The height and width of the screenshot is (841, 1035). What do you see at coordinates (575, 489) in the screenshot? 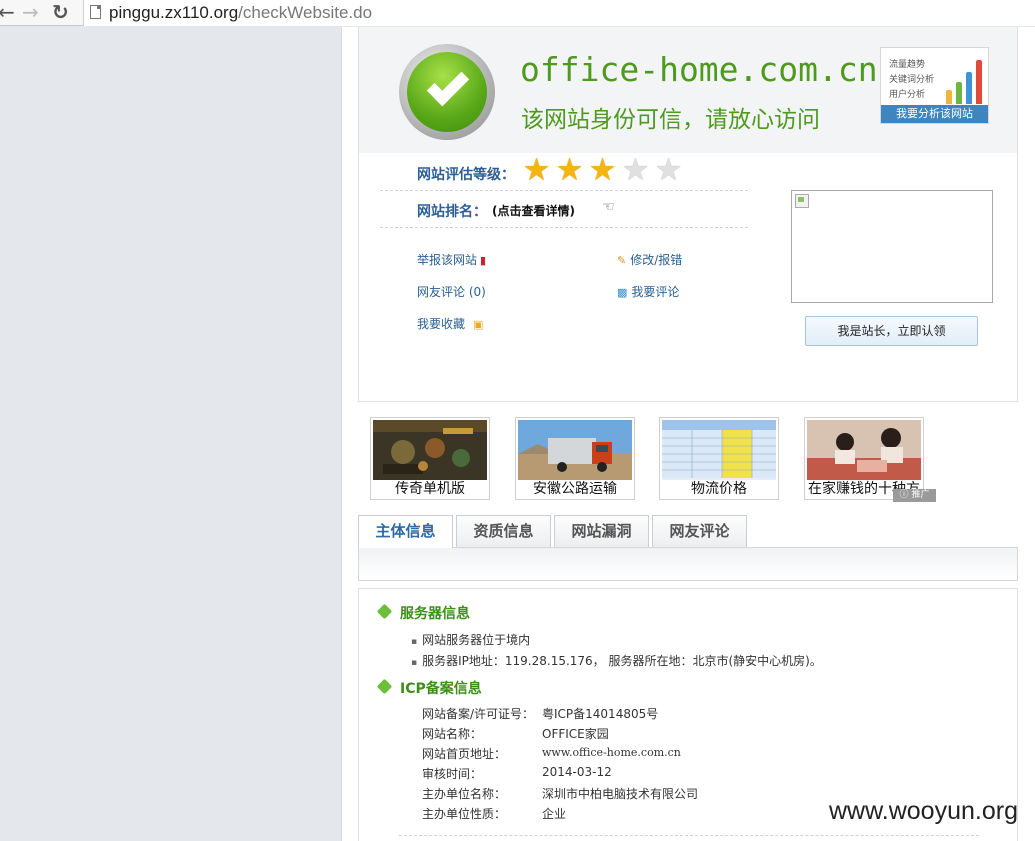
I see `ad-caption-2: 安徽公路运输` at bounding box center [575, 489].